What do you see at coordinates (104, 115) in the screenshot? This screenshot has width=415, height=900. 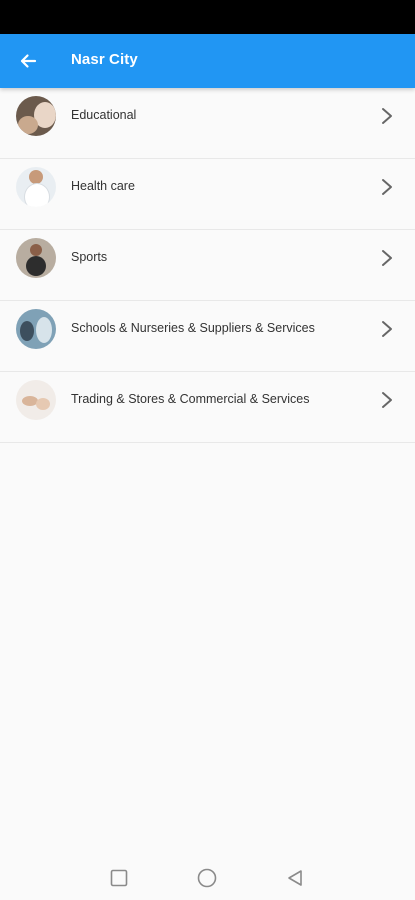 I see `category-label: Educational` at bounding box center [104, 115].